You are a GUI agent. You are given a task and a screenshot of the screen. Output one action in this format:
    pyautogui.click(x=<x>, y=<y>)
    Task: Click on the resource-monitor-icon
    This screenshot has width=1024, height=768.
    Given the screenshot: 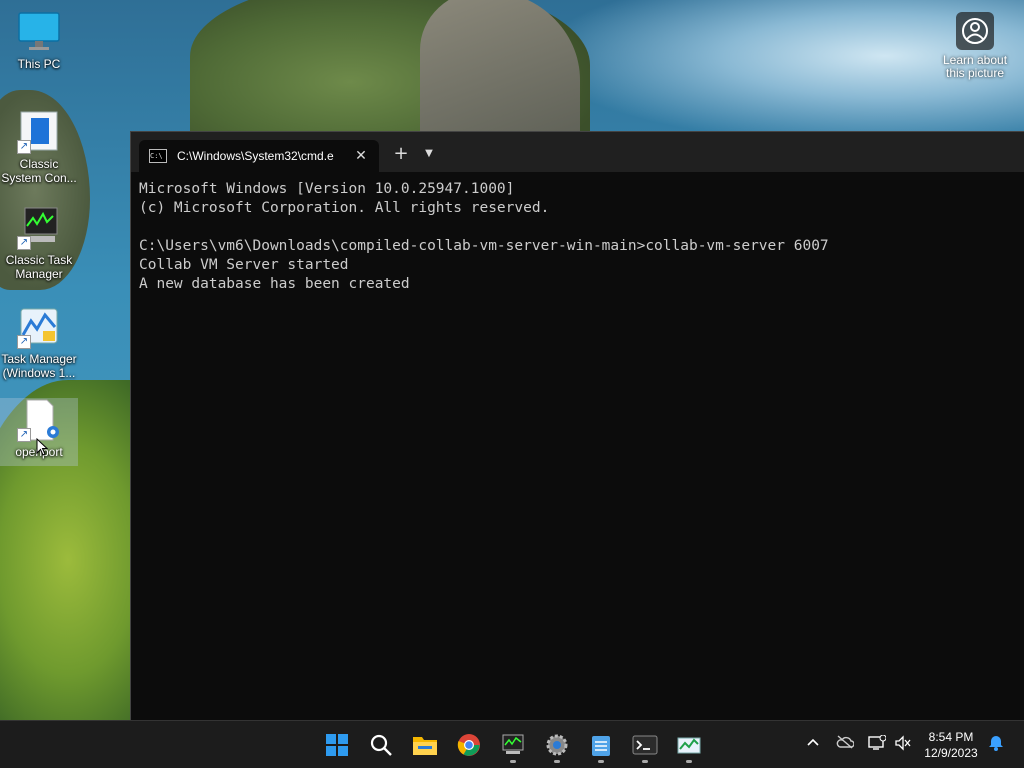 What is the action you would take?
    pyautogui.click(x=689, y=745)
    